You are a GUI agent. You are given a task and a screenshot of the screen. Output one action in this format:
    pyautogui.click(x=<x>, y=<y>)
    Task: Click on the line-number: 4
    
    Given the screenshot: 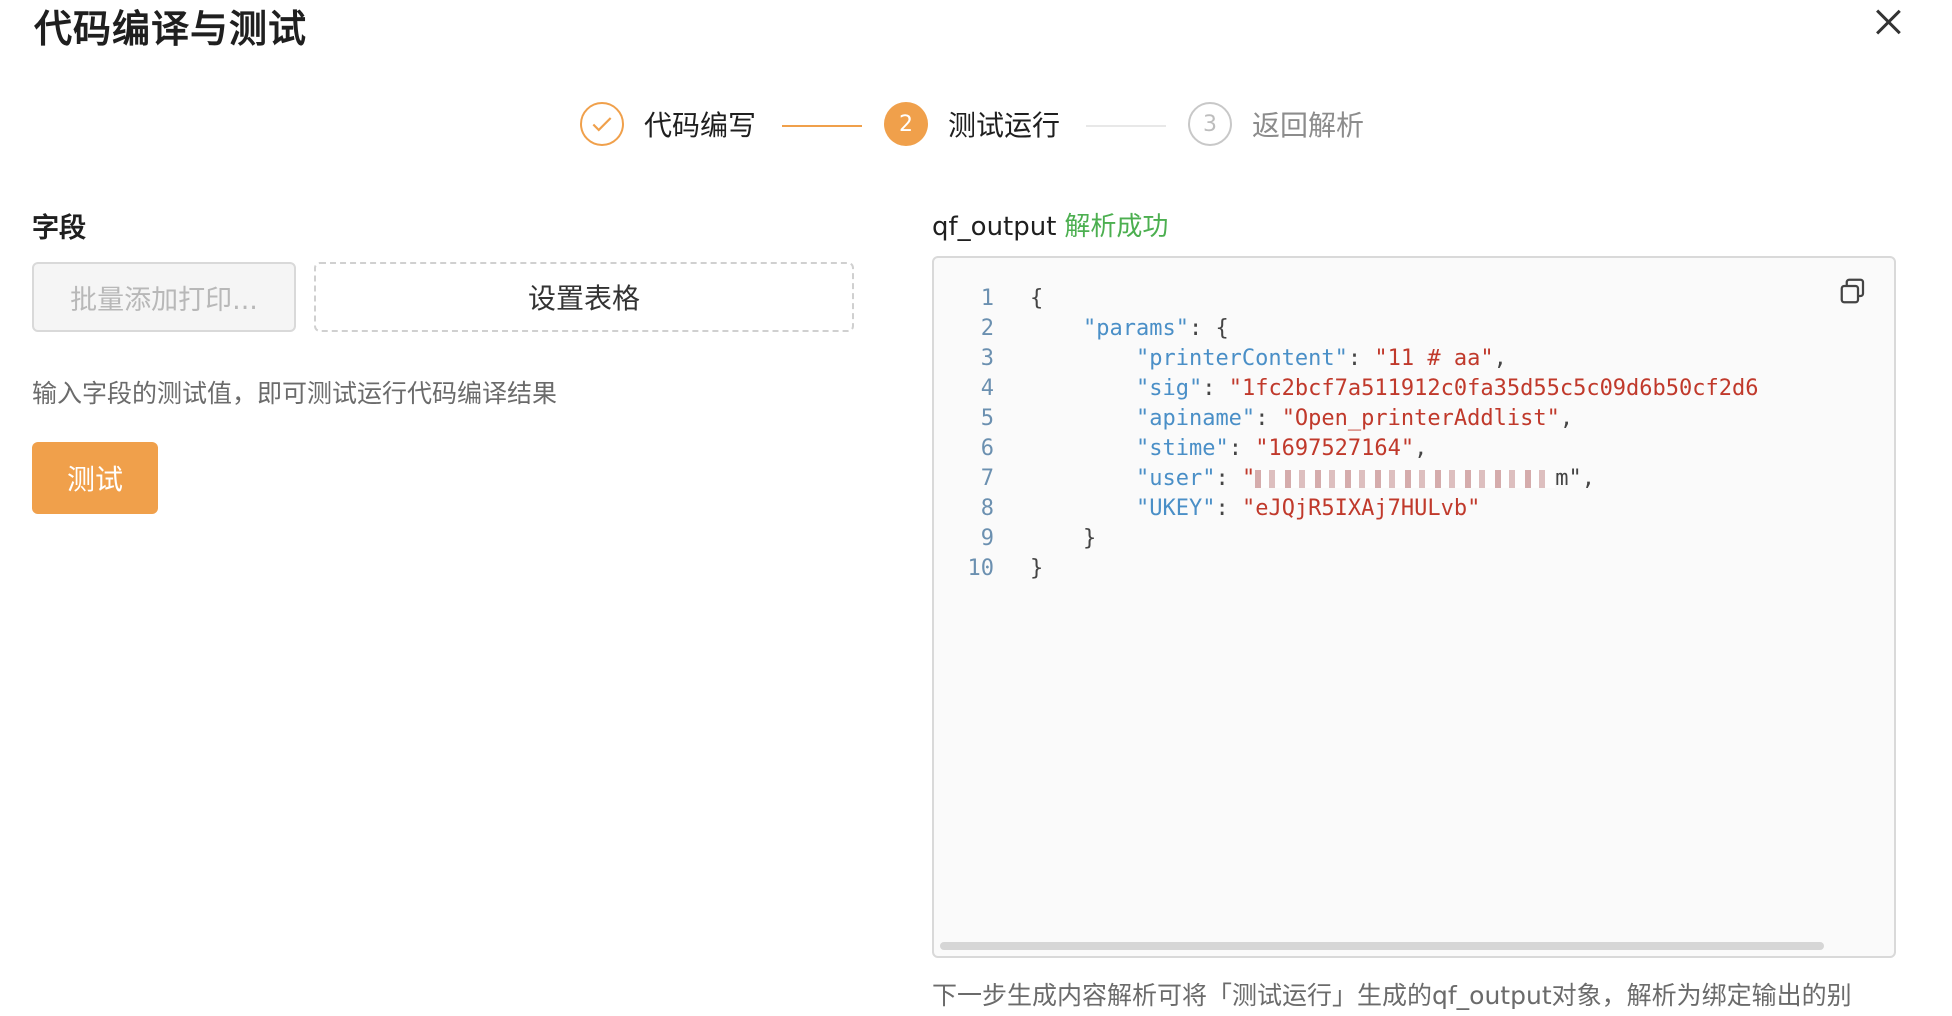 What is the action you would take?
    pyautogui.click(x=987, y=388)
    